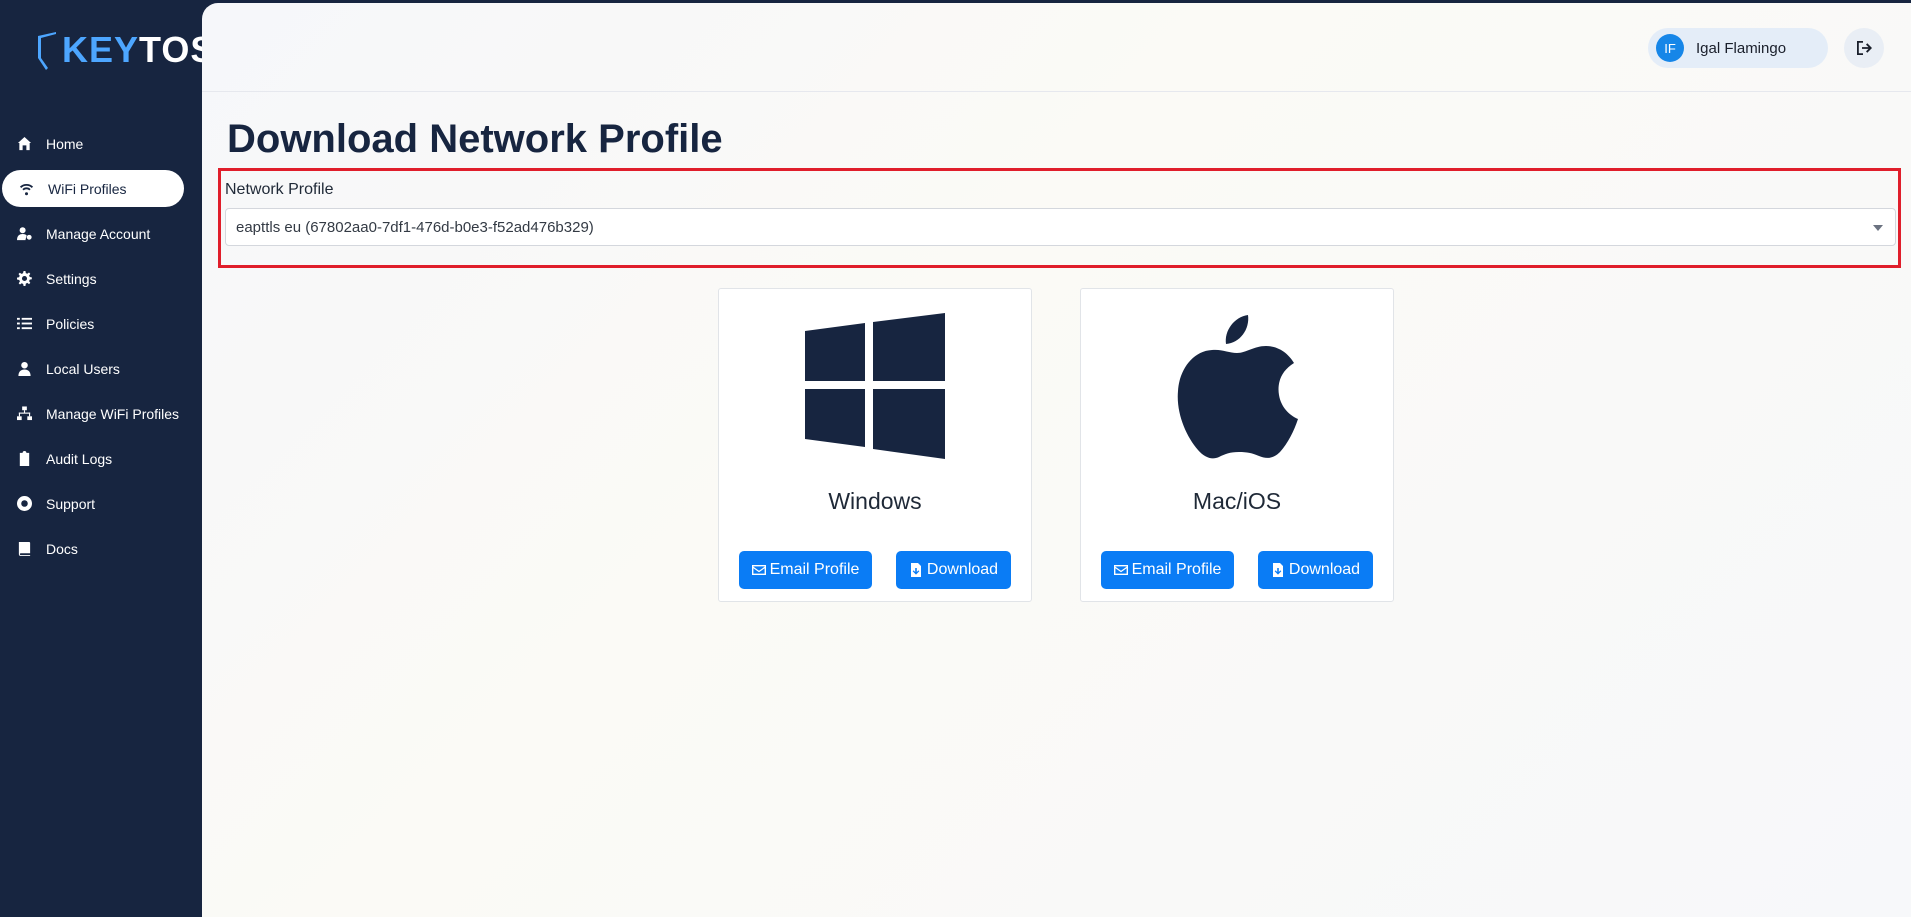  Describe the element at coordinates (475, 139) in the screenshot. I see `page-title: Download Network Profile` at that location.